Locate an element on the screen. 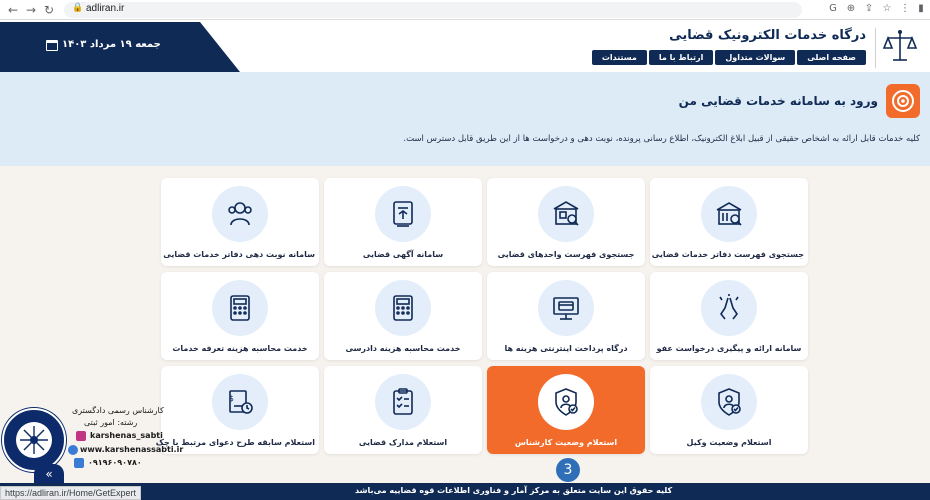 The width and height of the screenshot is (930, 500). check-document-icon: $ is located at coordinates (241, 402).